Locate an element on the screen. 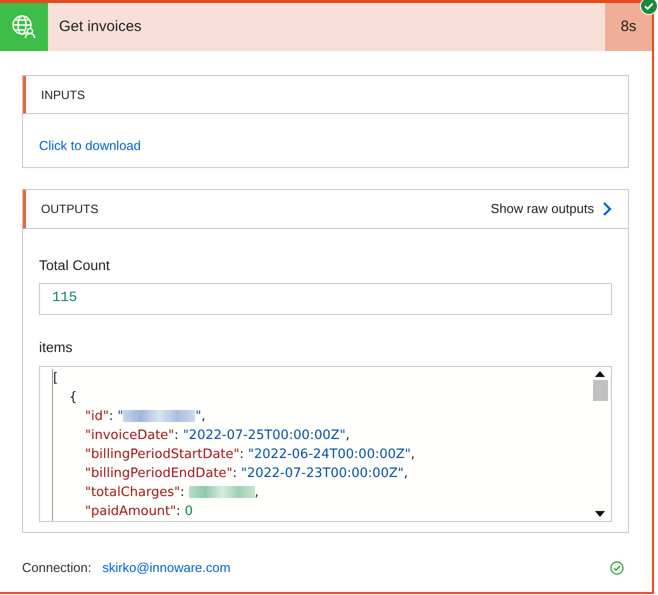  code-line: { is located at coordinates (73, 398).